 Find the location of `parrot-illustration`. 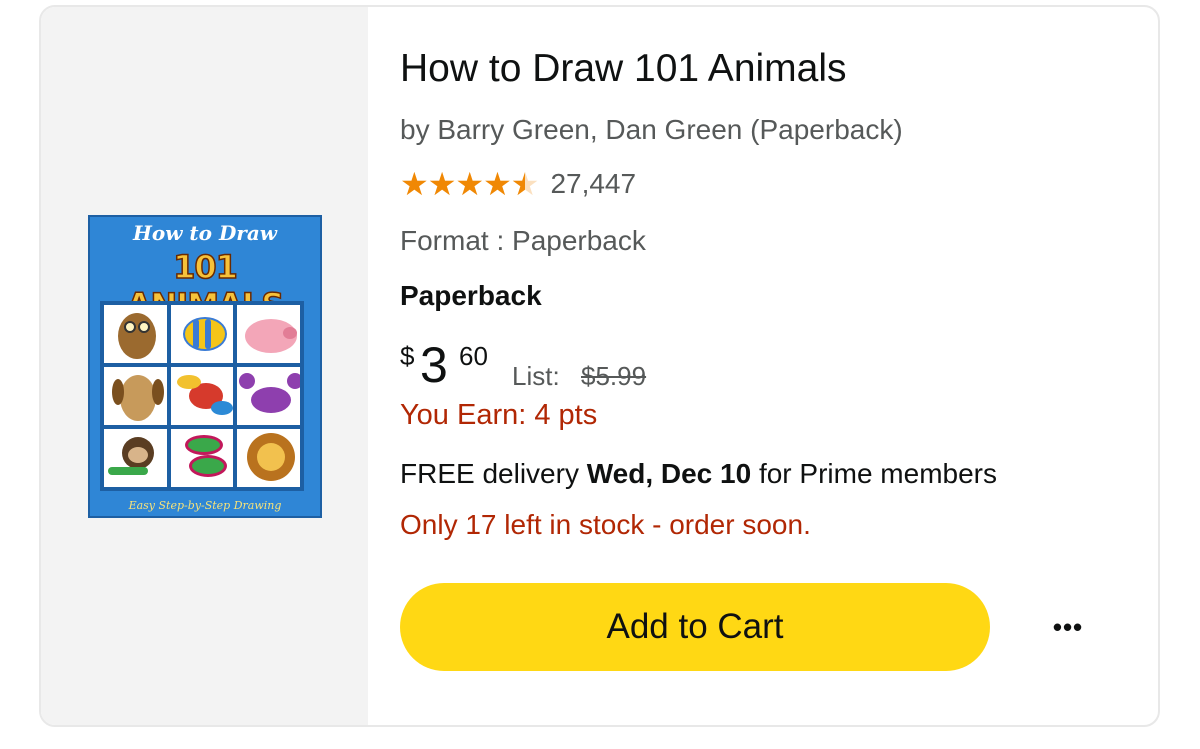

parrot-illustration is located at coordinates (202, 396).